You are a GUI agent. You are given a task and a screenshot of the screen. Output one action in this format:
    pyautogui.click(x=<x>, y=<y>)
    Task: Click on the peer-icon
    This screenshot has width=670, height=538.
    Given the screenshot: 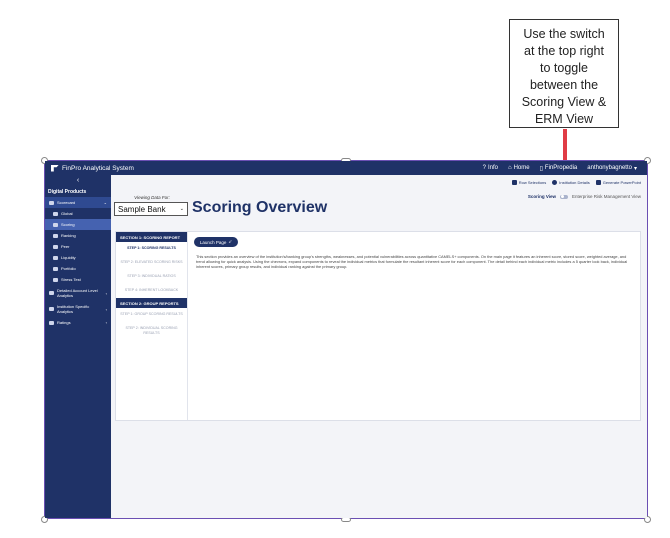 What is the action you would take?
    pyautogui.click(x=55, y=246)
    